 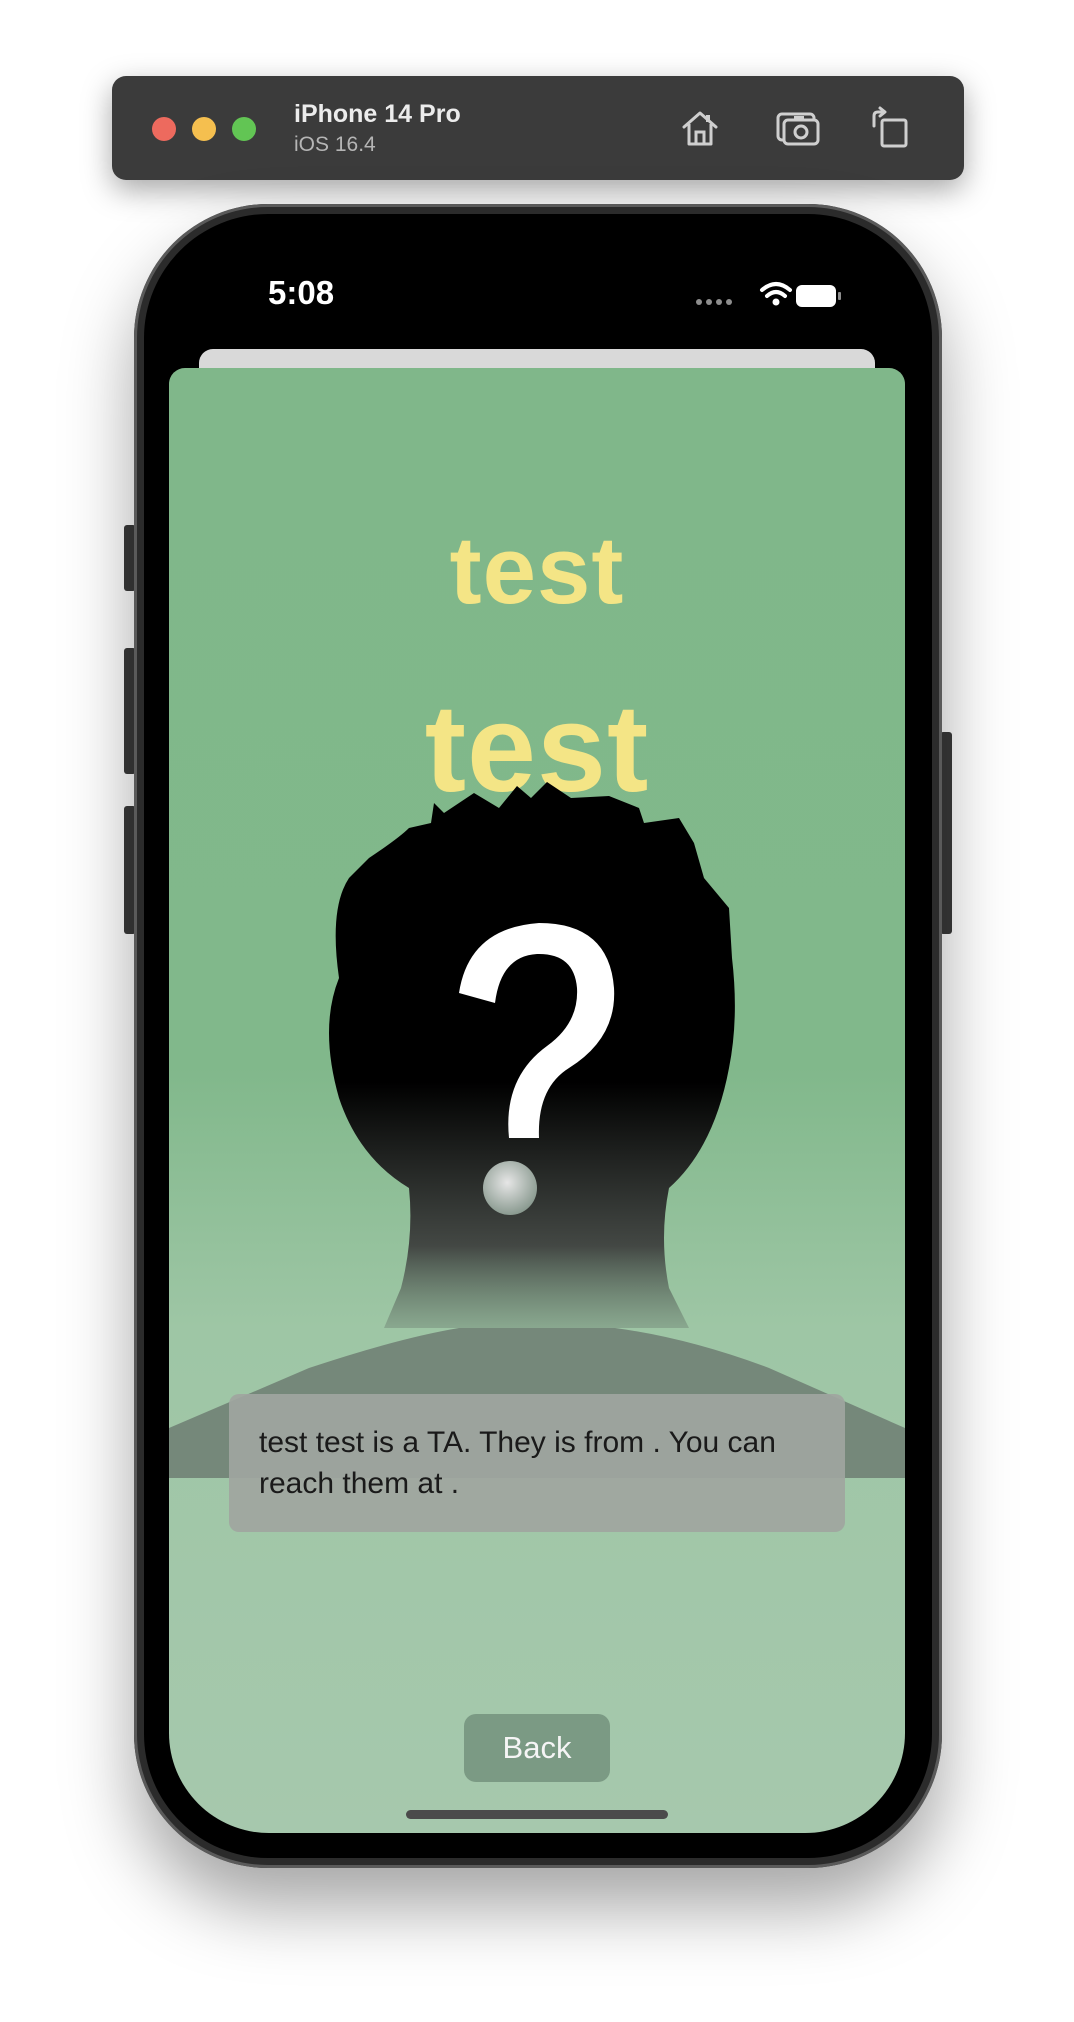 I want to click on device-name: iPhone 14 Pro, so click(x=377, y=114).